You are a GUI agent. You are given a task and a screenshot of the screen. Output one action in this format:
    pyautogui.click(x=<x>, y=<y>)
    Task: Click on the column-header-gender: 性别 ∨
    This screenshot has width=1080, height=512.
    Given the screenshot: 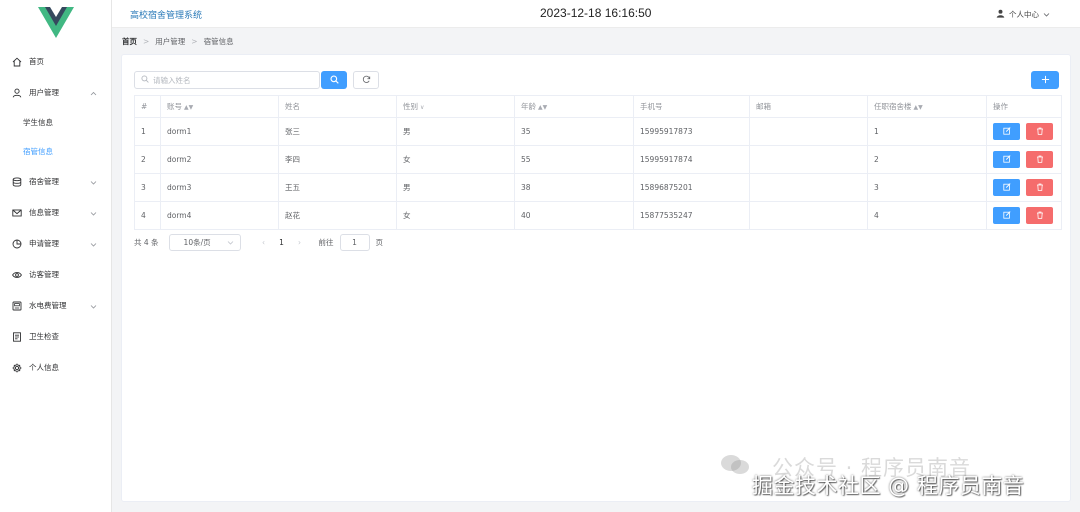 What is the action you would take?
    pyautogui.click(x=455, y=106)
    